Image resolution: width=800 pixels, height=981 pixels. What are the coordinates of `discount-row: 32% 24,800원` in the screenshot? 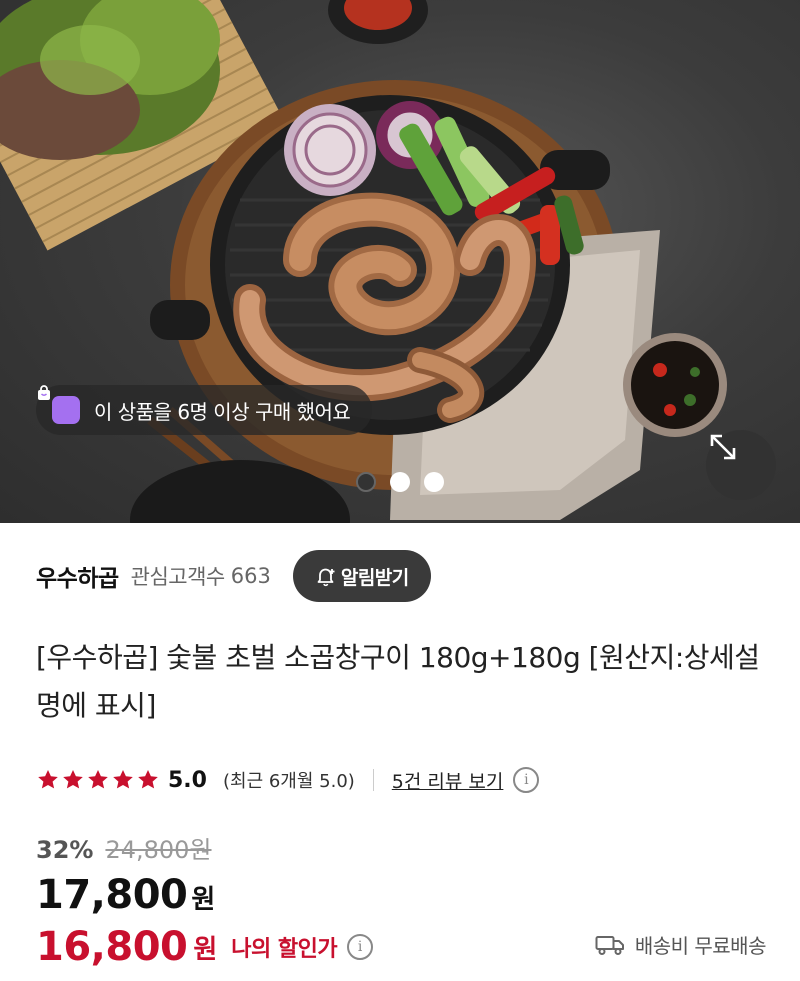 It's located at (124, 847).